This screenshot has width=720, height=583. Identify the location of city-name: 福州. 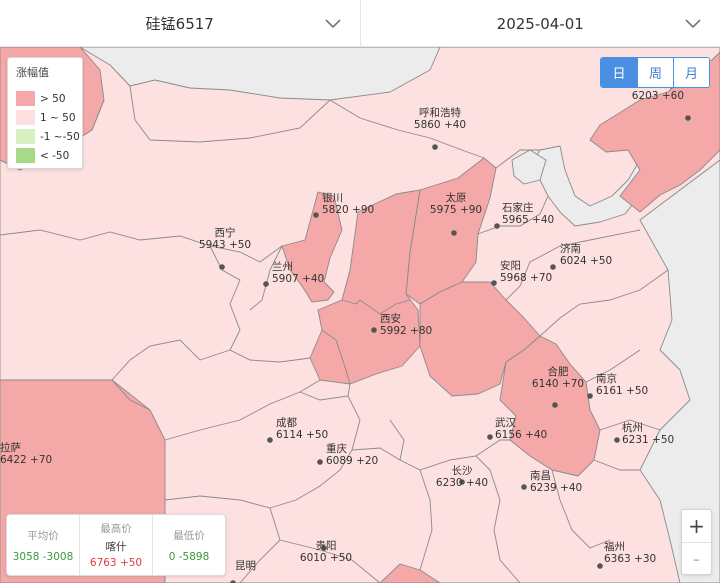
(614, 546).